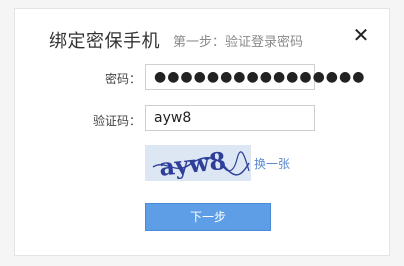  I want to click on dialog-title: 绑定密保手机, so click(104, 41).